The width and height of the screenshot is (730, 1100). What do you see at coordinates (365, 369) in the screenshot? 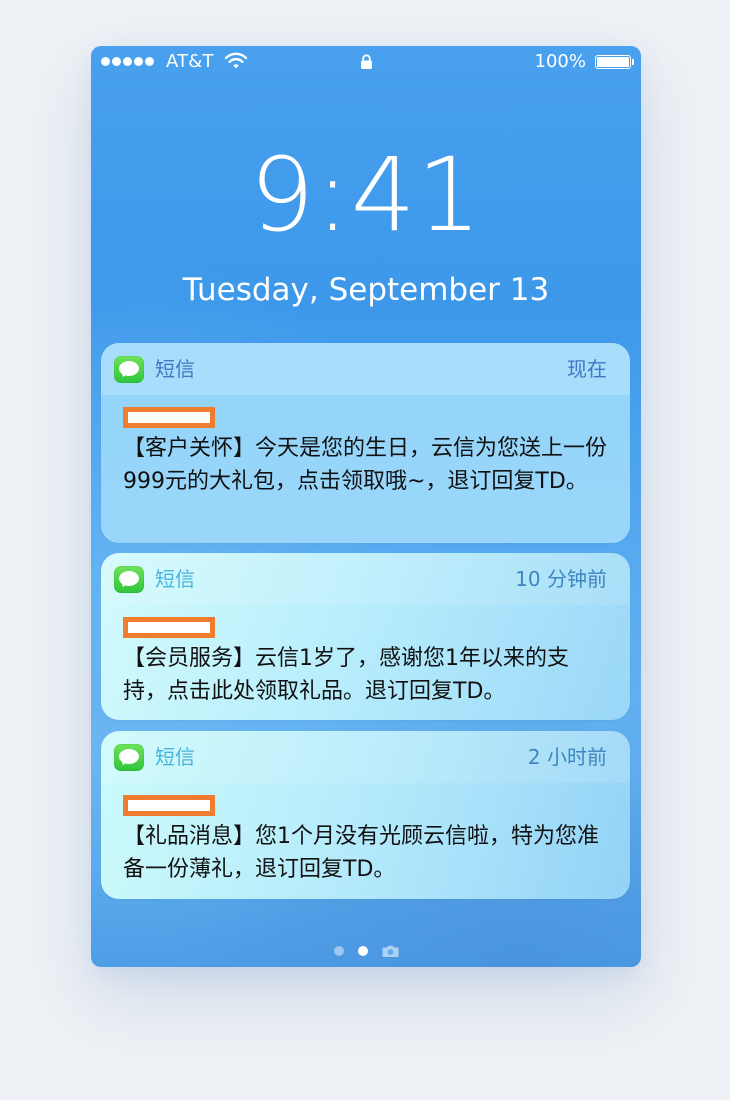
I see `notification-header: 短信 现在` at bounding box center [365, 369].